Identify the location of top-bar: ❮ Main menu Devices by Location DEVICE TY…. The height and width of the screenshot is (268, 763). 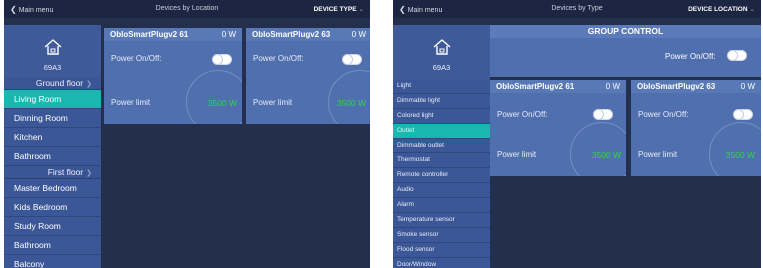
(187, 9).